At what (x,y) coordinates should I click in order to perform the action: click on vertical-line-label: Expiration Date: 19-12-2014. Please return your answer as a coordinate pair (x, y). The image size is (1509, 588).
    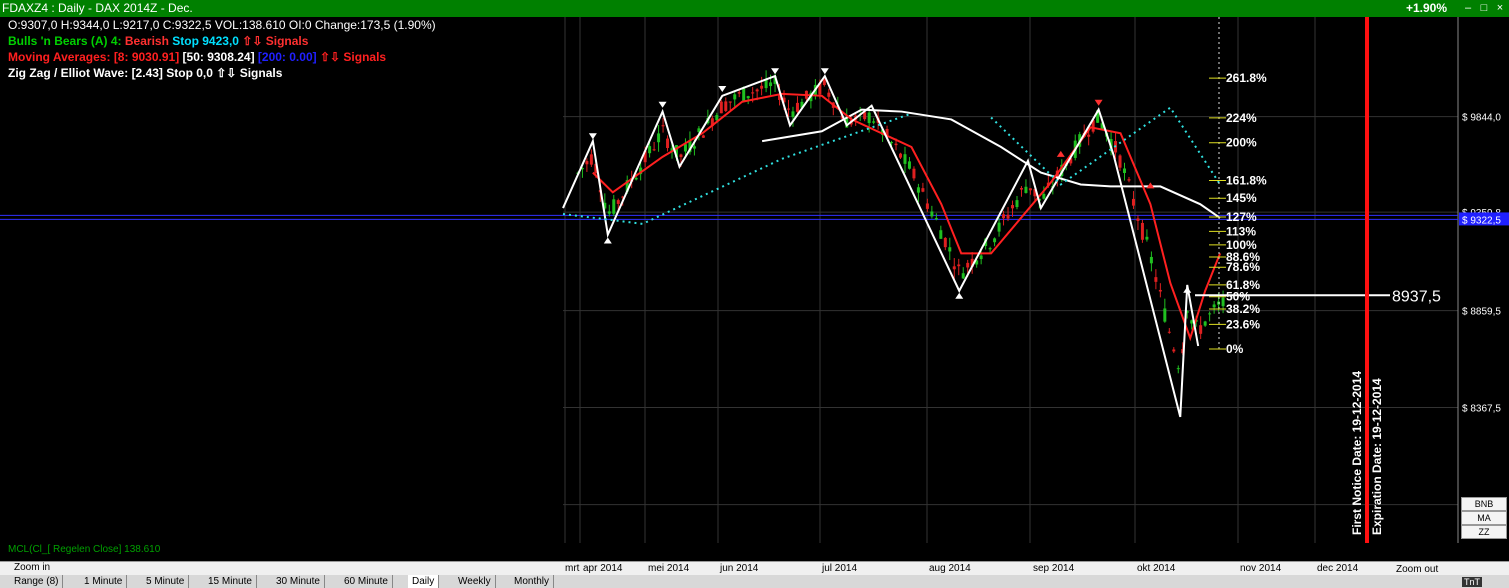
    Looking at the image, I should click on (1377, 456).